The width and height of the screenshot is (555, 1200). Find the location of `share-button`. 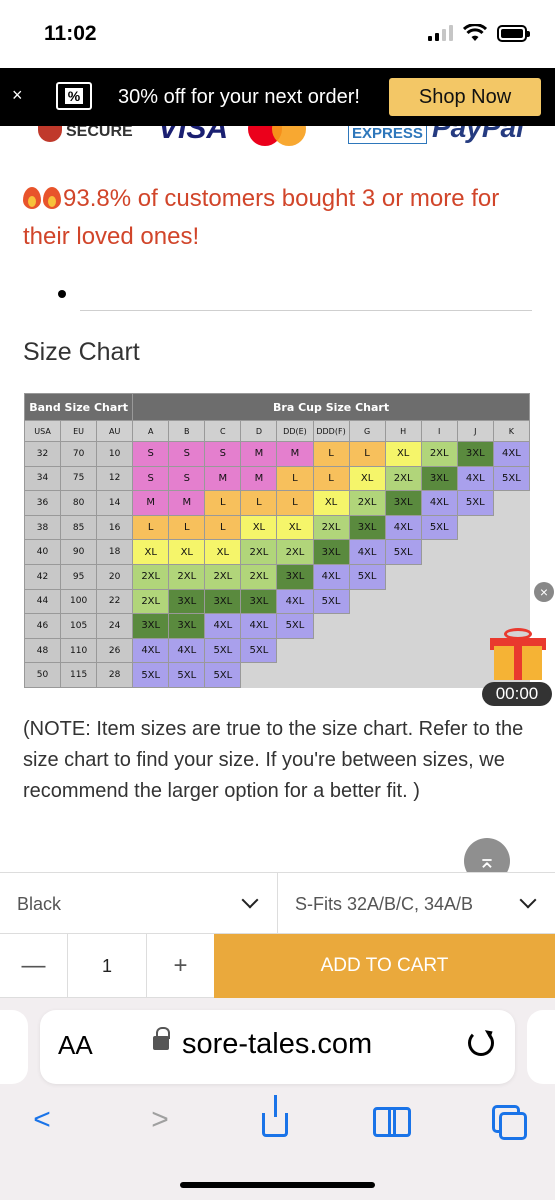

share-button is located at coordinates (275, 1117).